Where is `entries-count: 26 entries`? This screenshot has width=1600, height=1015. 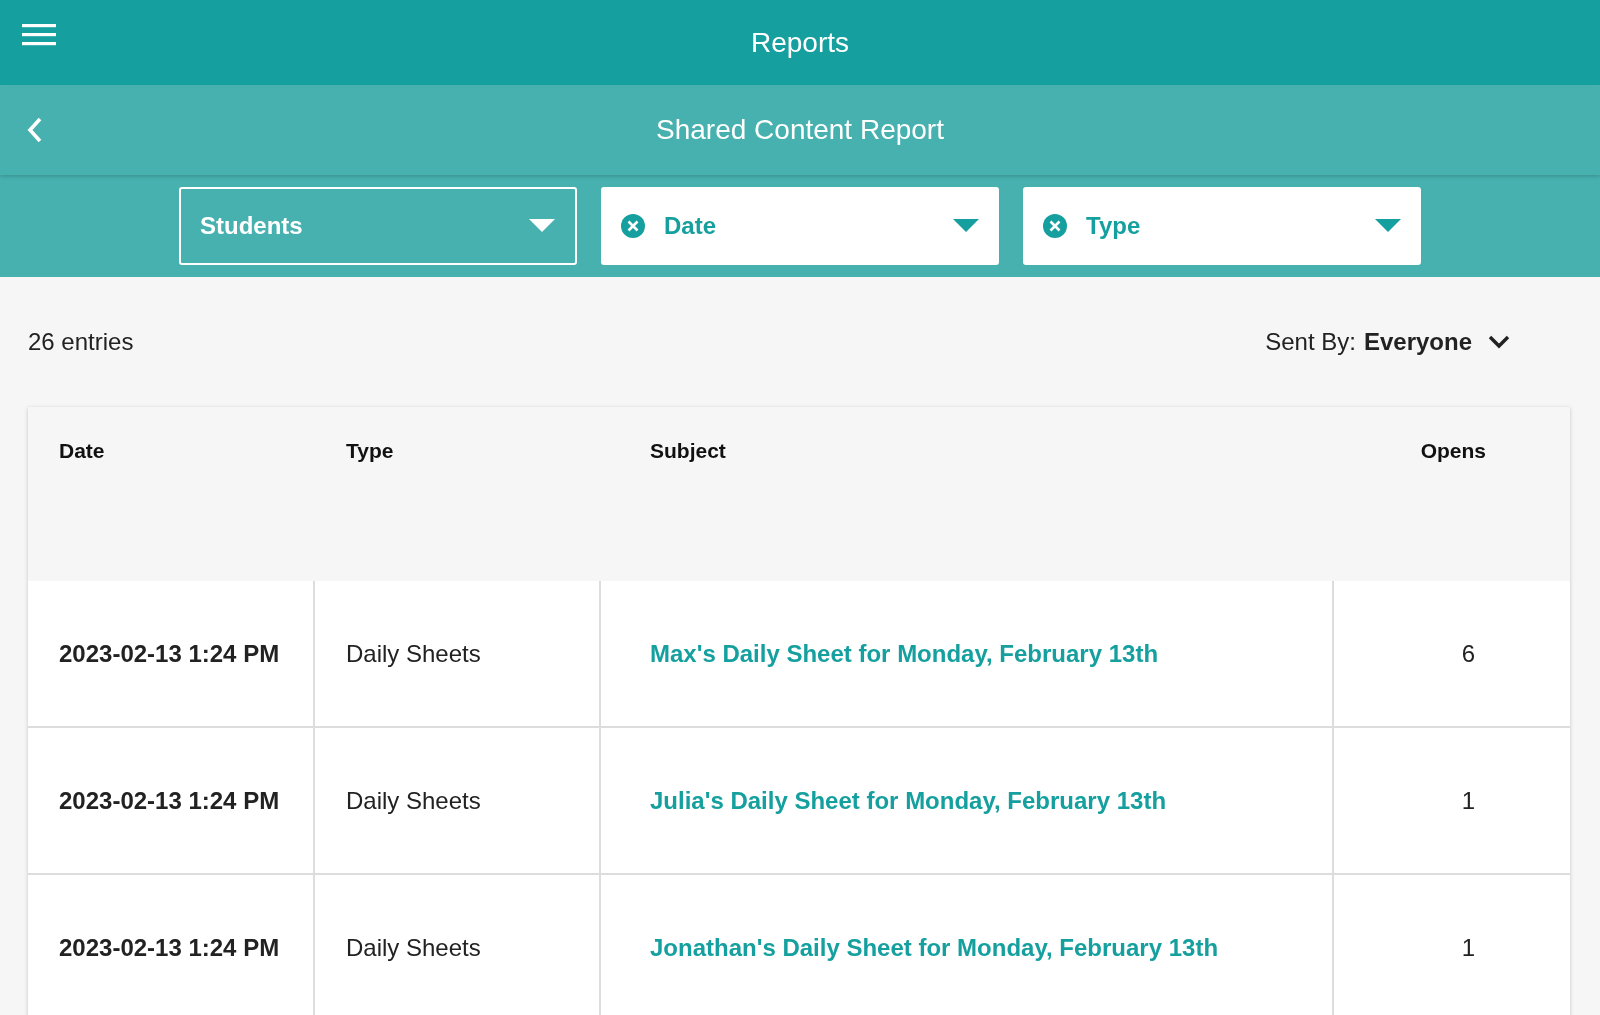
entries-count: 26 entries is located at coordinates (81, 342).